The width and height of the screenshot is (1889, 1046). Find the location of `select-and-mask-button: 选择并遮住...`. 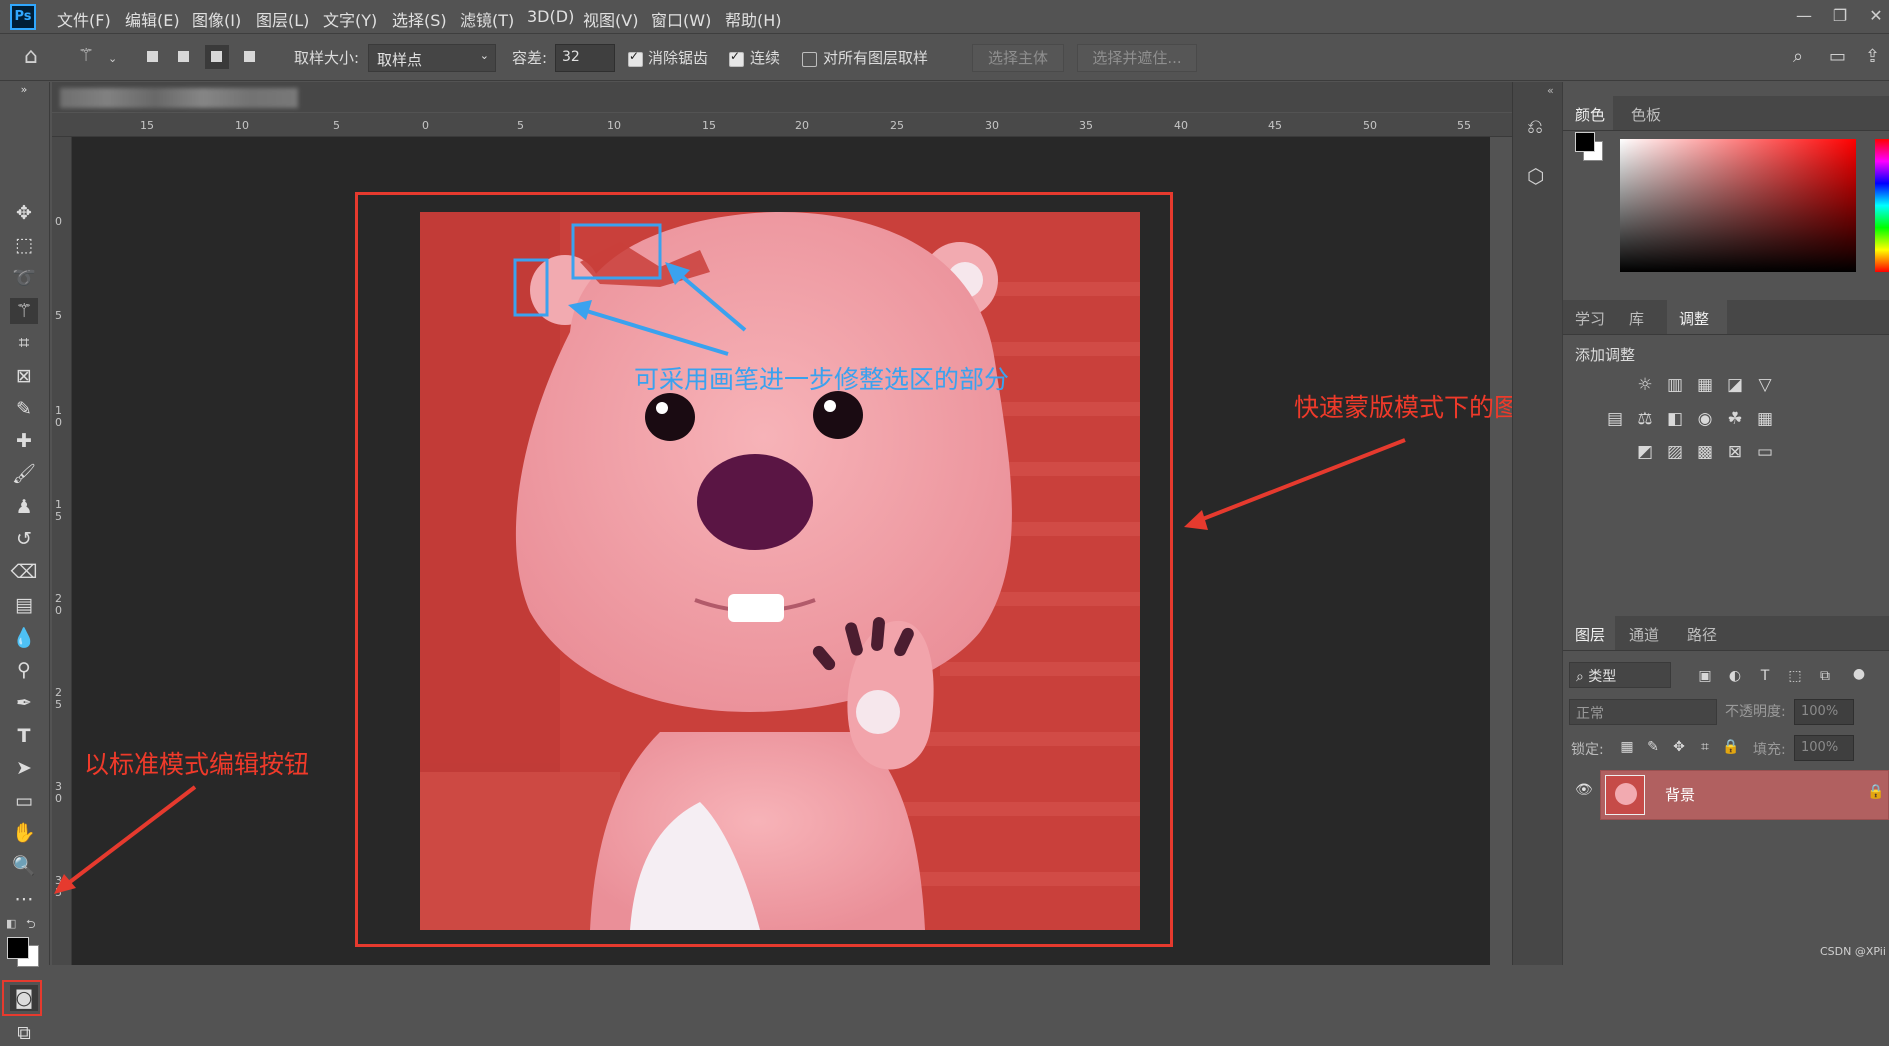

select-and-mask-button: 选择并遮住... is located at coordinates (1137, 58).